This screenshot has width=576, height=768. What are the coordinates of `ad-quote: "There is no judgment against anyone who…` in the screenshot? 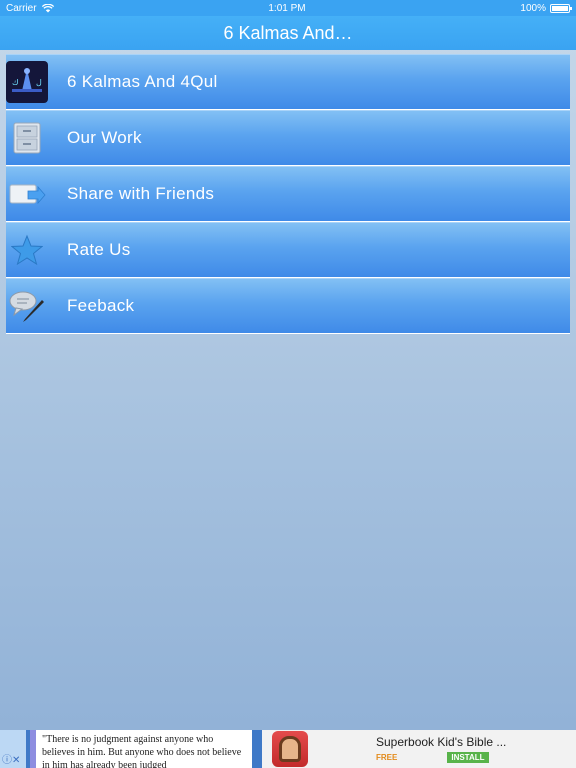 It's located at (141, 749).